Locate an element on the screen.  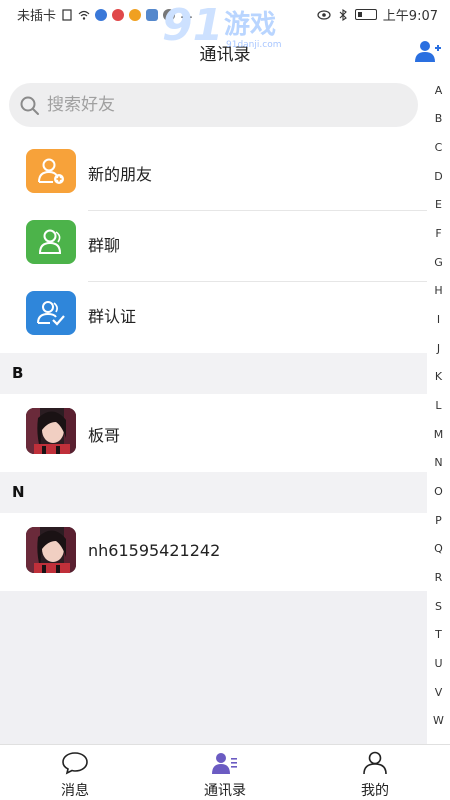
index-letter-g: G is located at coordinates (438, 262).